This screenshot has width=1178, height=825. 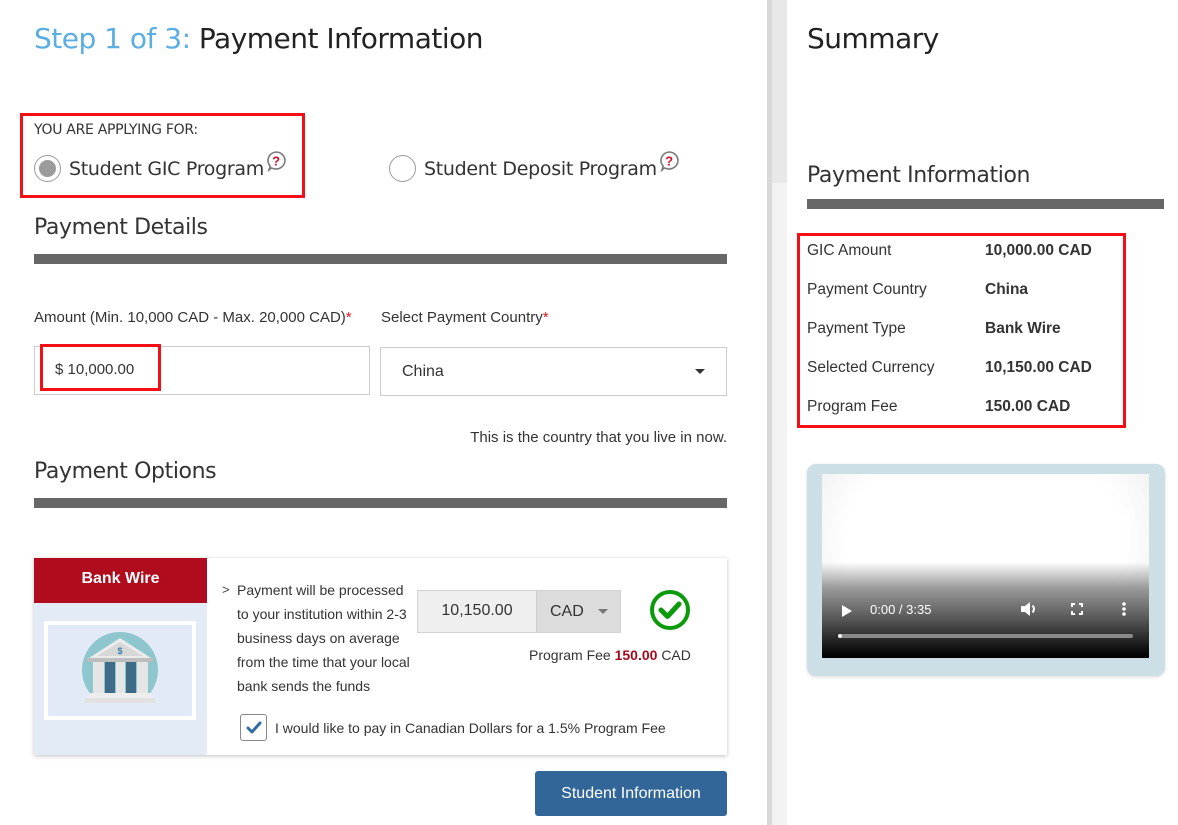 I want to click on summary-row-value: China, so click(x=1007, y=289).